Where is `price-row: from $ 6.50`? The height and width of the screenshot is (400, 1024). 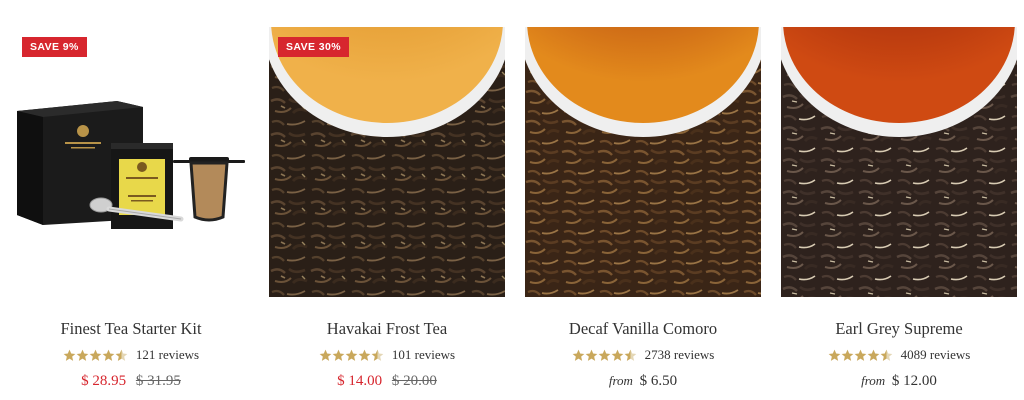
price-row: from $ 6.50 is located at coordinates (643, 381).